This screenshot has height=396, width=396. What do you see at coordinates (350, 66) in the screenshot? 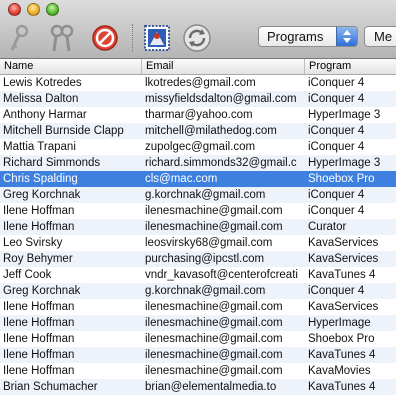
I see `column-header-program: Program` at bounding box center [350, 66].